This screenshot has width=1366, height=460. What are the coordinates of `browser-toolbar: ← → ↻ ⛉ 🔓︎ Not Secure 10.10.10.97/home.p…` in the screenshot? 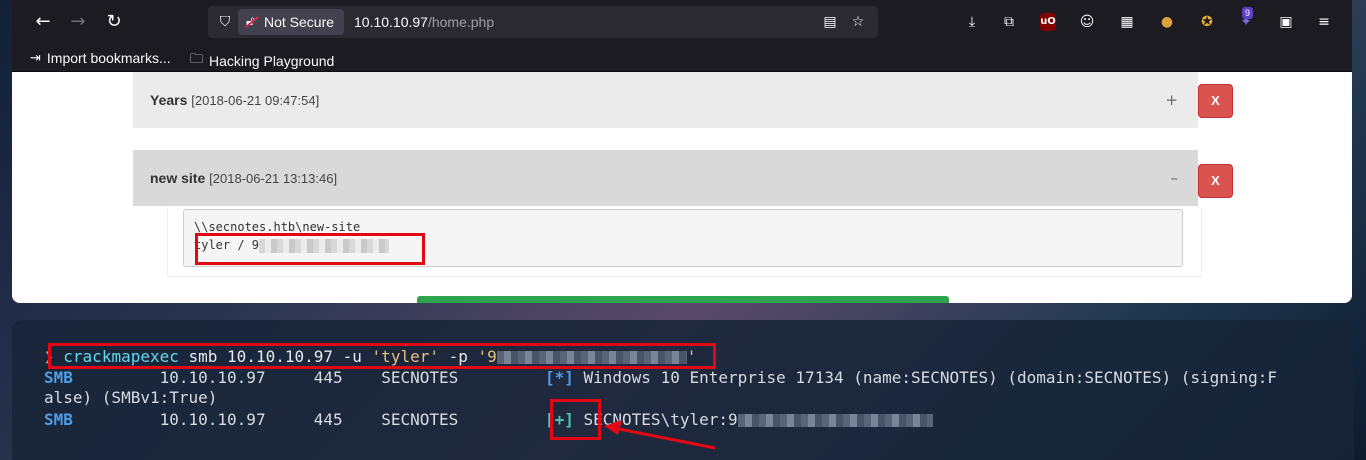 It's located at (682, 22).